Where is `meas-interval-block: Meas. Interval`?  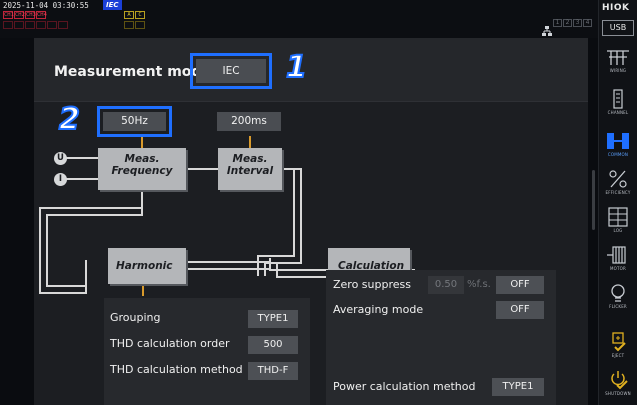 meas-interval-block: Meas. Interval is located at coordinates (250, 169).